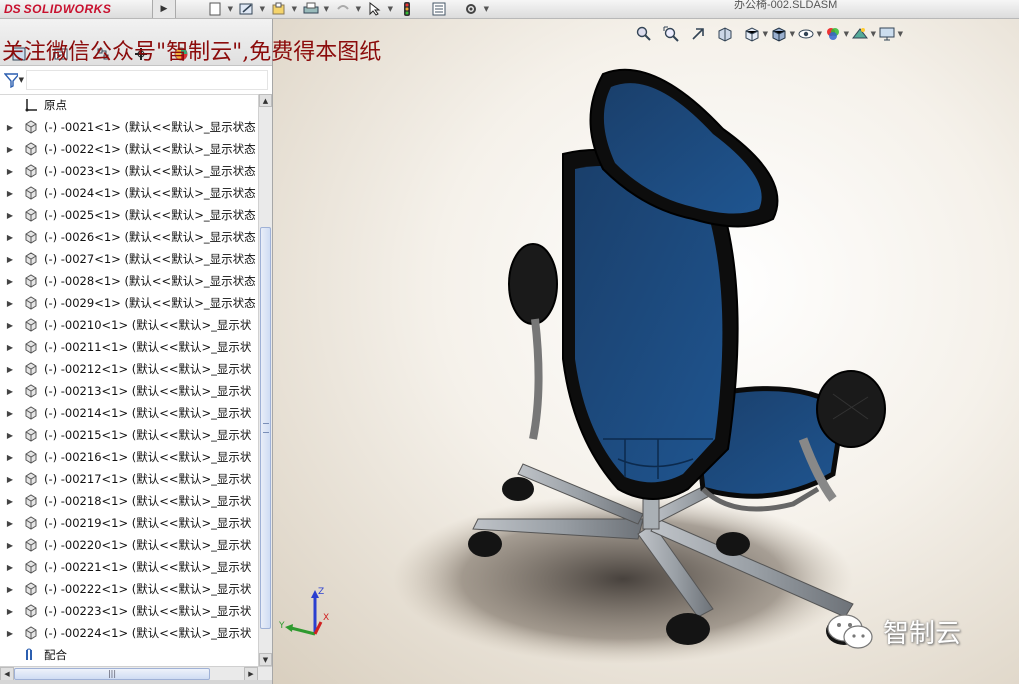 The image size is (1019, 684). I want to click on tree-item-component: ▶ (-) -00212<1> (默认<<默认>_显示状, so click(129, 369).